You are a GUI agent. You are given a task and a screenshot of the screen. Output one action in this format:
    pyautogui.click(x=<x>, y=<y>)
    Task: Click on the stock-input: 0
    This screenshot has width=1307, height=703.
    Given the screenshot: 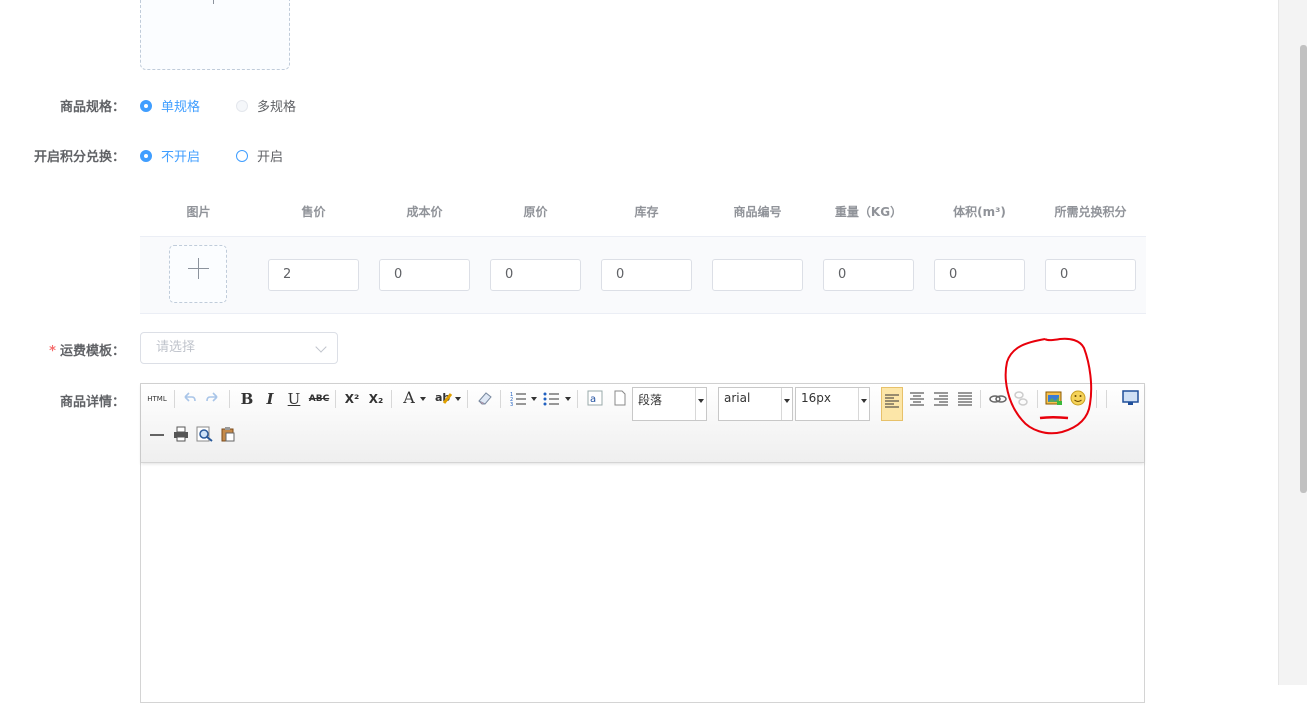 What is the action you would take?
    pyautogui.click(x=646, y=275)
    